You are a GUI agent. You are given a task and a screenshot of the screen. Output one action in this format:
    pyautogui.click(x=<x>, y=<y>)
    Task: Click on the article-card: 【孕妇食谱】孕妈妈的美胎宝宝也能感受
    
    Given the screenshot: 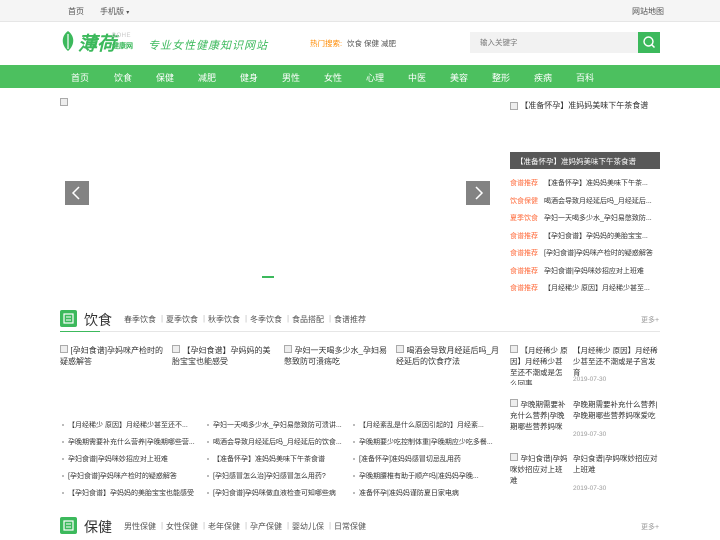 What is the action you would take?
    pyautogui.click(x=224, y=356)
    